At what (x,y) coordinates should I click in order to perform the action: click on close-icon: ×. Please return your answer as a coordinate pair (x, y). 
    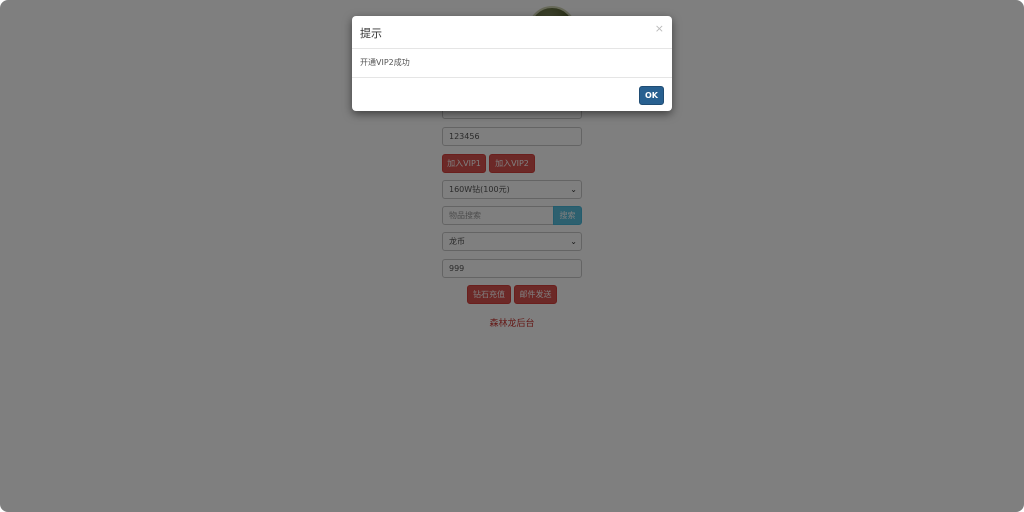
    Looking at the image, I should click on (659, 28).